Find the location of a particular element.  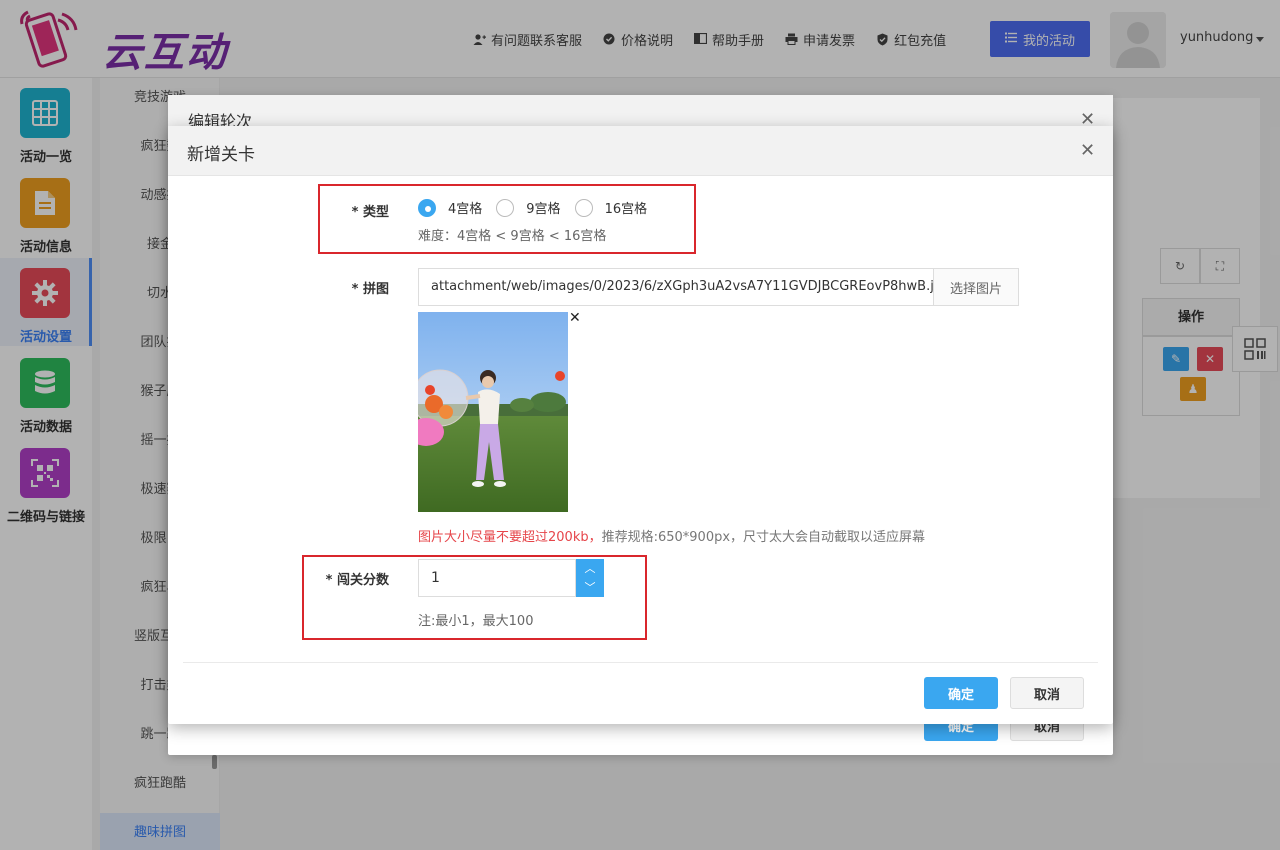

type-radio-group: 4宫格 9宫格 16宫格 is located at coordinates (539, 207).